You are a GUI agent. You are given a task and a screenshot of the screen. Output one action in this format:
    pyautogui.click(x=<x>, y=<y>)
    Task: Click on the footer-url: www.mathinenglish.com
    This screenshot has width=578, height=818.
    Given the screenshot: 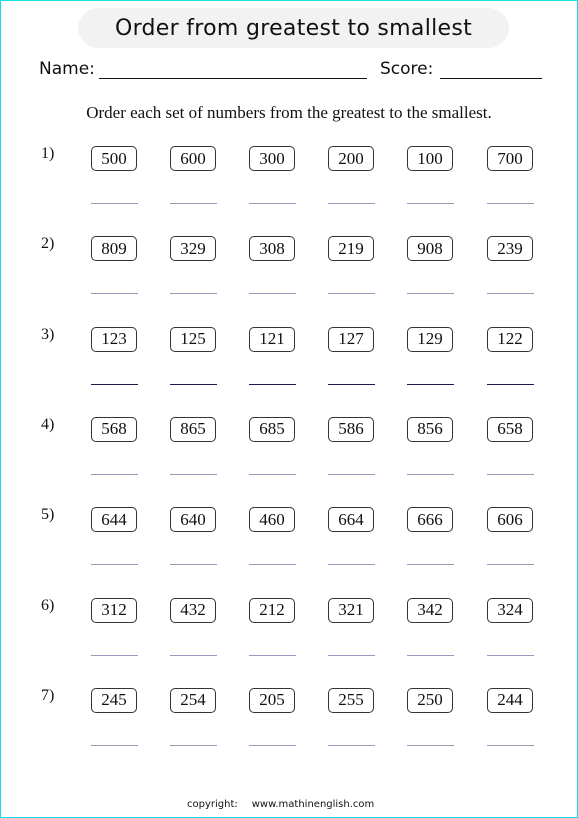 What is the action you would take?
    pyautogui.click(x=313, y=804)
    